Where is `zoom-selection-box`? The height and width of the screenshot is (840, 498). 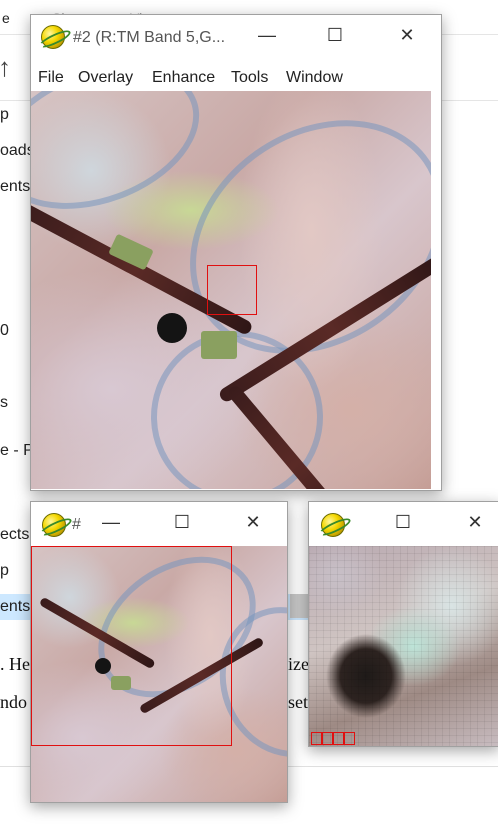 zoom-selection-box is located at coordinates (232, 290).